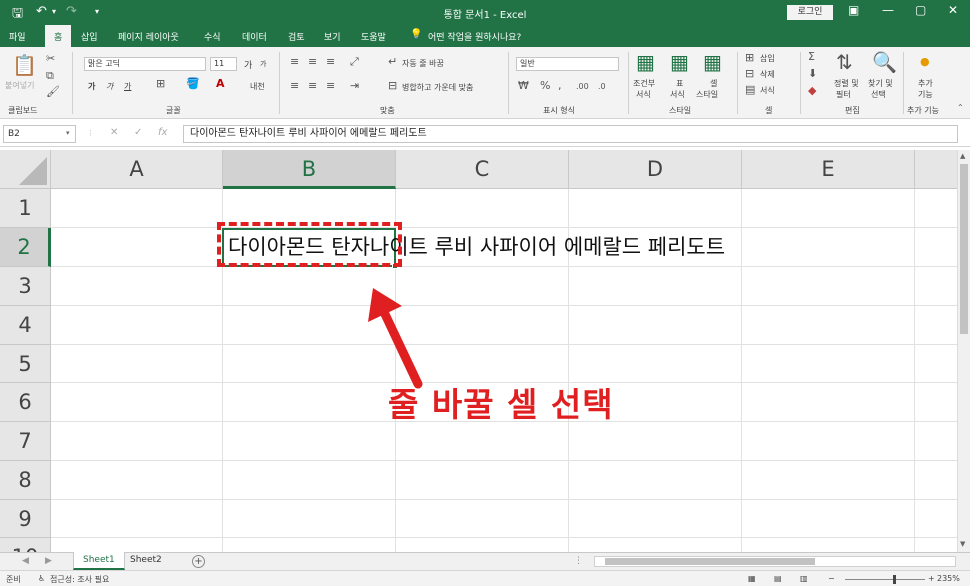 This screenshot has width=970, height=586. What do you see at coordinates (962, 156) in the screenshot?
I see `scroll-up-icon: ▲` at bounding box center [962, 156].